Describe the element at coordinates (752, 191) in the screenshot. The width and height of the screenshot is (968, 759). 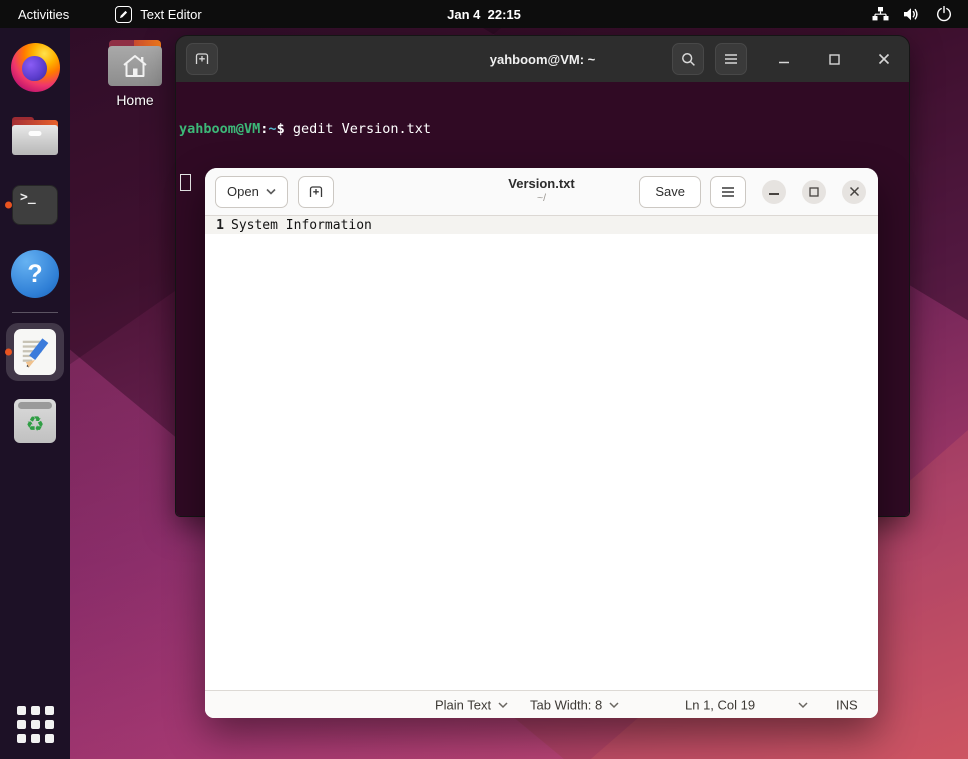
I see `gedit-header-actions: Save` at that location.